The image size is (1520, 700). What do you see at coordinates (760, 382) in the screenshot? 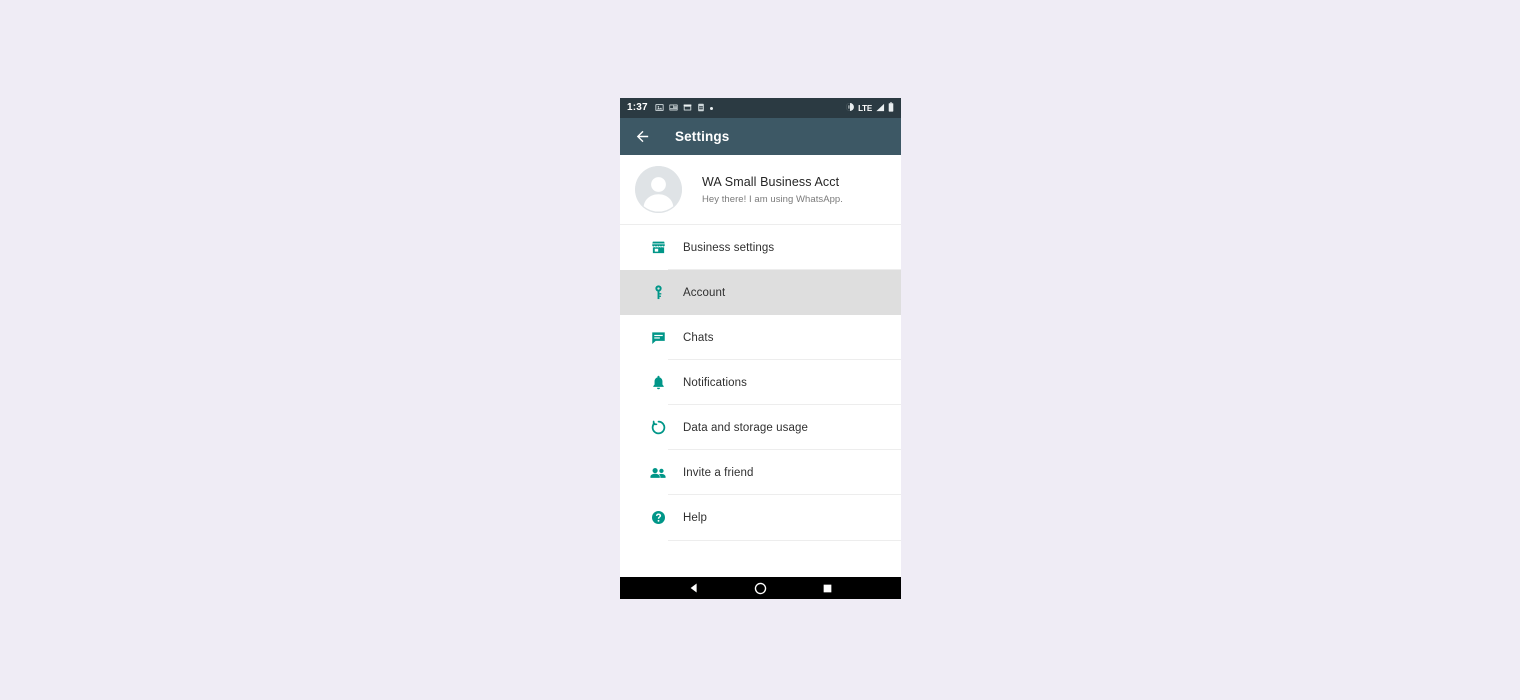
I see `menu-item-notifications: Notifications` at bounding box center [760, 382].